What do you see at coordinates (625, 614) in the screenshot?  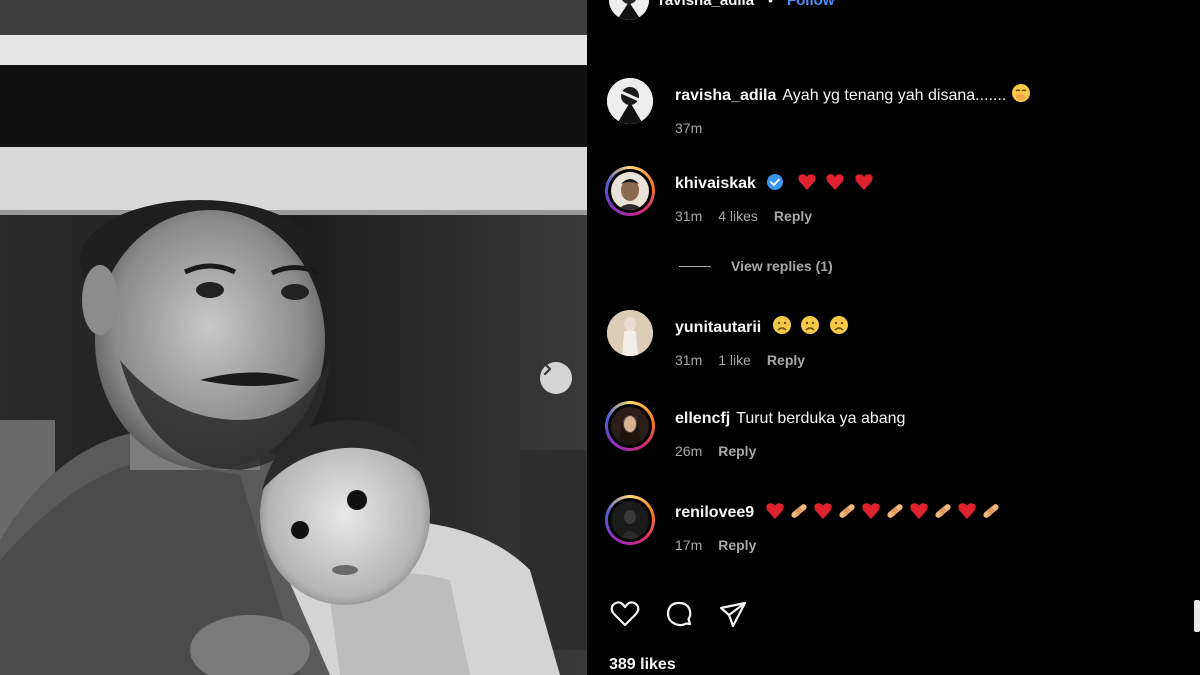 I see `heart-icon` at bounding box center [625, 614].